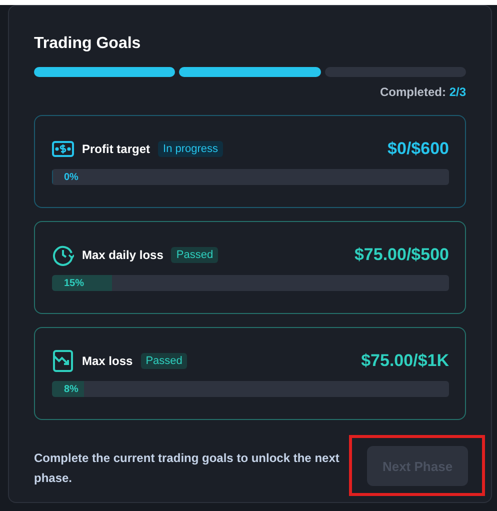 The height and width of the screenshot is (511, 497). What do you see at coordinates (74, 283) in the screenshot?
I see `progress-percent: 15%` at bounding box center [74, 283].